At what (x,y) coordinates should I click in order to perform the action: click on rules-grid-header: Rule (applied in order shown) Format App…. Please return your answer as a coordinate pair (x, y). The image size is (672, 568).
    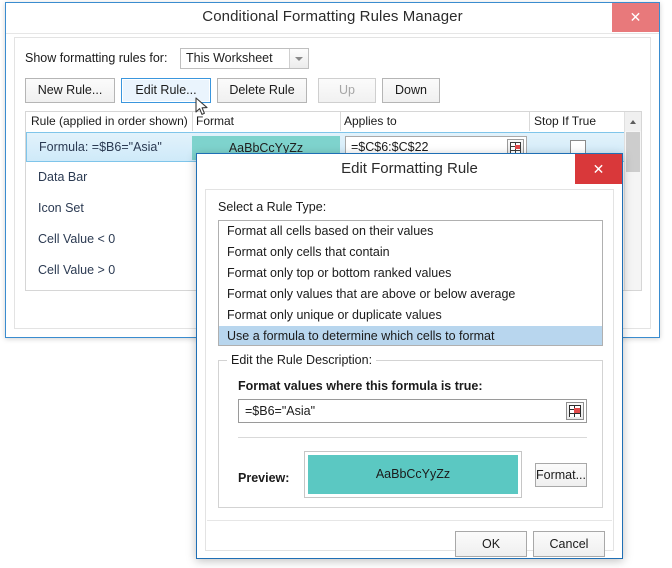
    Looking at the image, I should click on (333, 122).